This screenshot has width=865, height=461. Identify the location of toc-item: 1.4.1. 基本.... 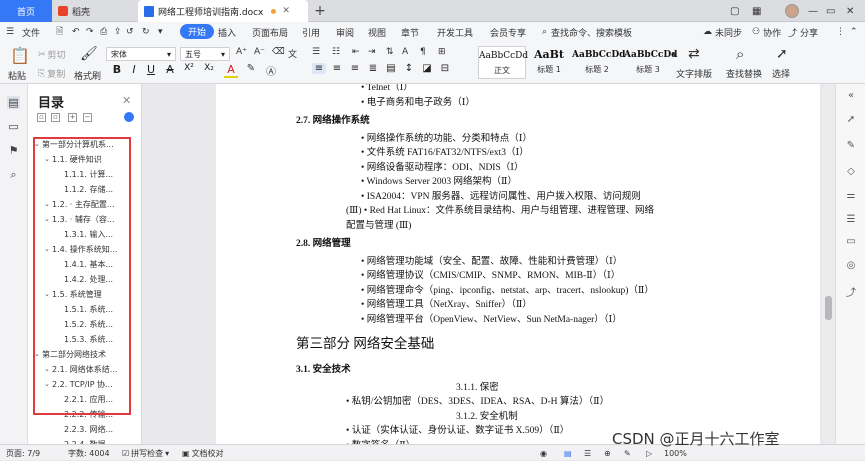
(95, 264).